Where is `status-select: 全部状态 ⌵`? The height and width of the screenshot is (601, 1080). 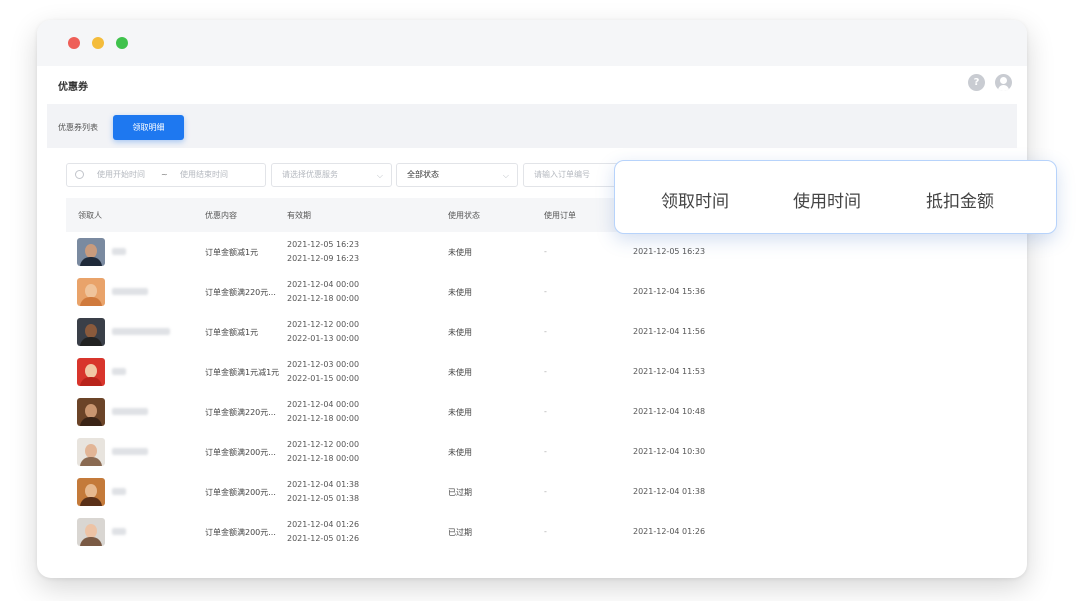
status-select: 全部状态 ⌵ is located at coordinates (457, 175).